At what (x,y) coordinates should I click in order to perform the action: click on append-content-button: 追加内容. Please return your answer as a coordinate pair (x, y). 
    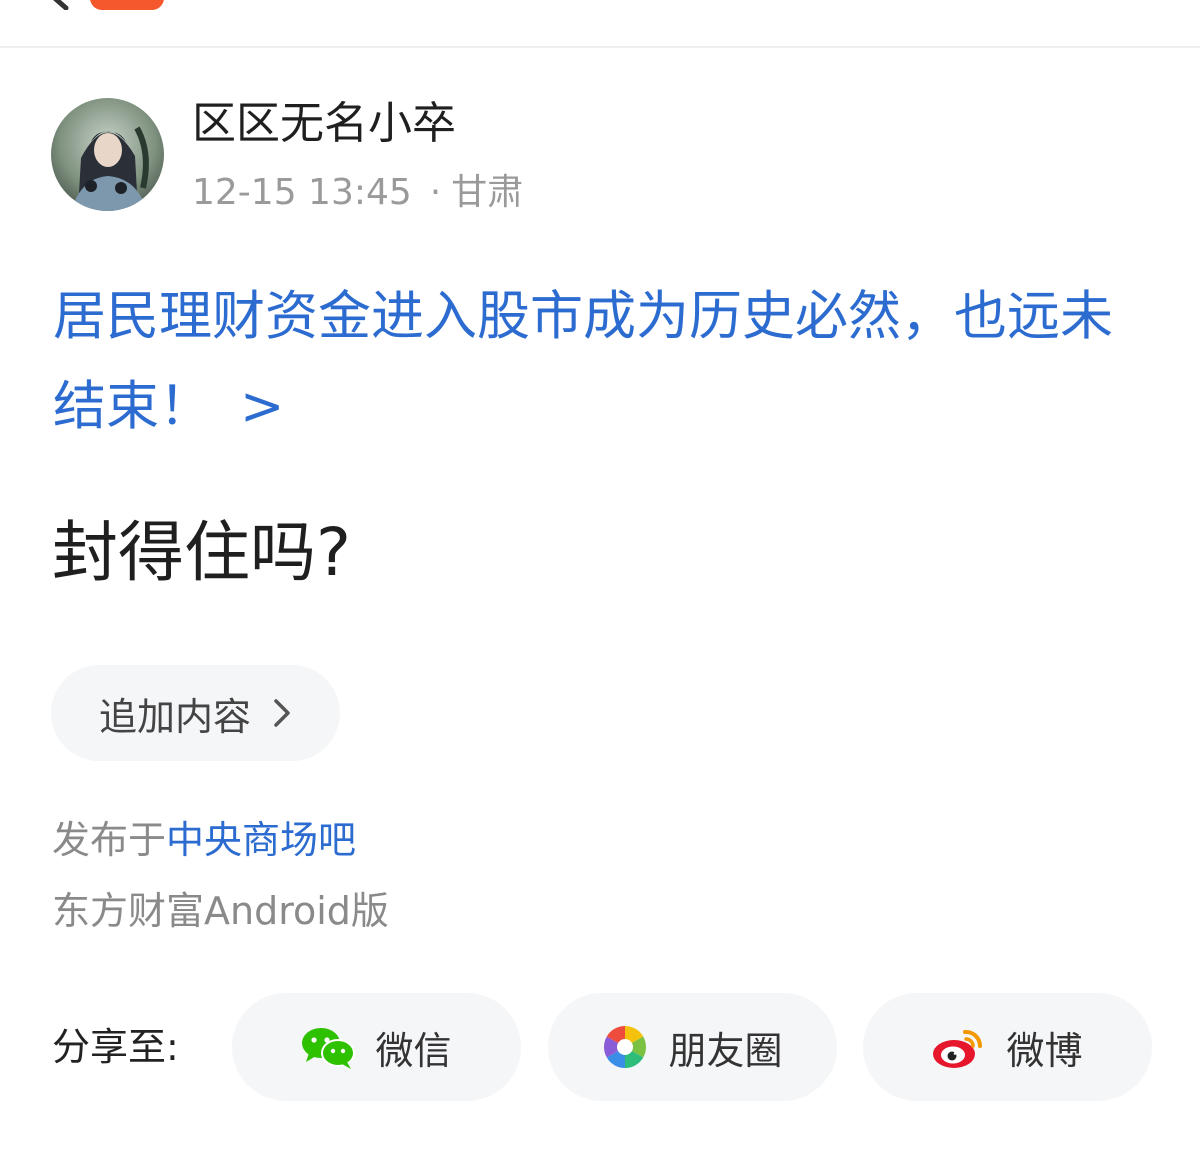
    Looking at the image, I should click on (195, 713).